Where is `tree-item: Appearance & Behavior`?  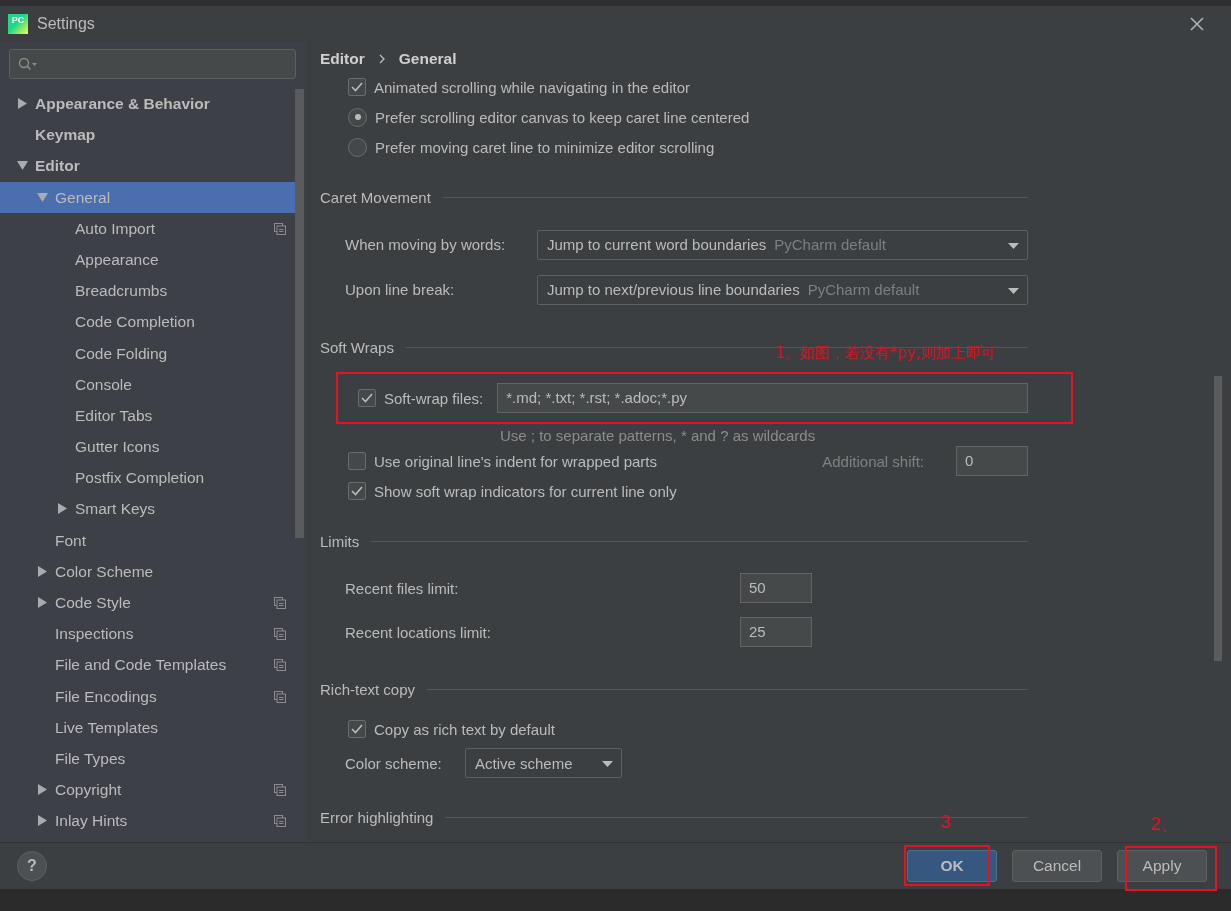 tree-item: Appearance & Behavior is located at coordinates (147, 104).